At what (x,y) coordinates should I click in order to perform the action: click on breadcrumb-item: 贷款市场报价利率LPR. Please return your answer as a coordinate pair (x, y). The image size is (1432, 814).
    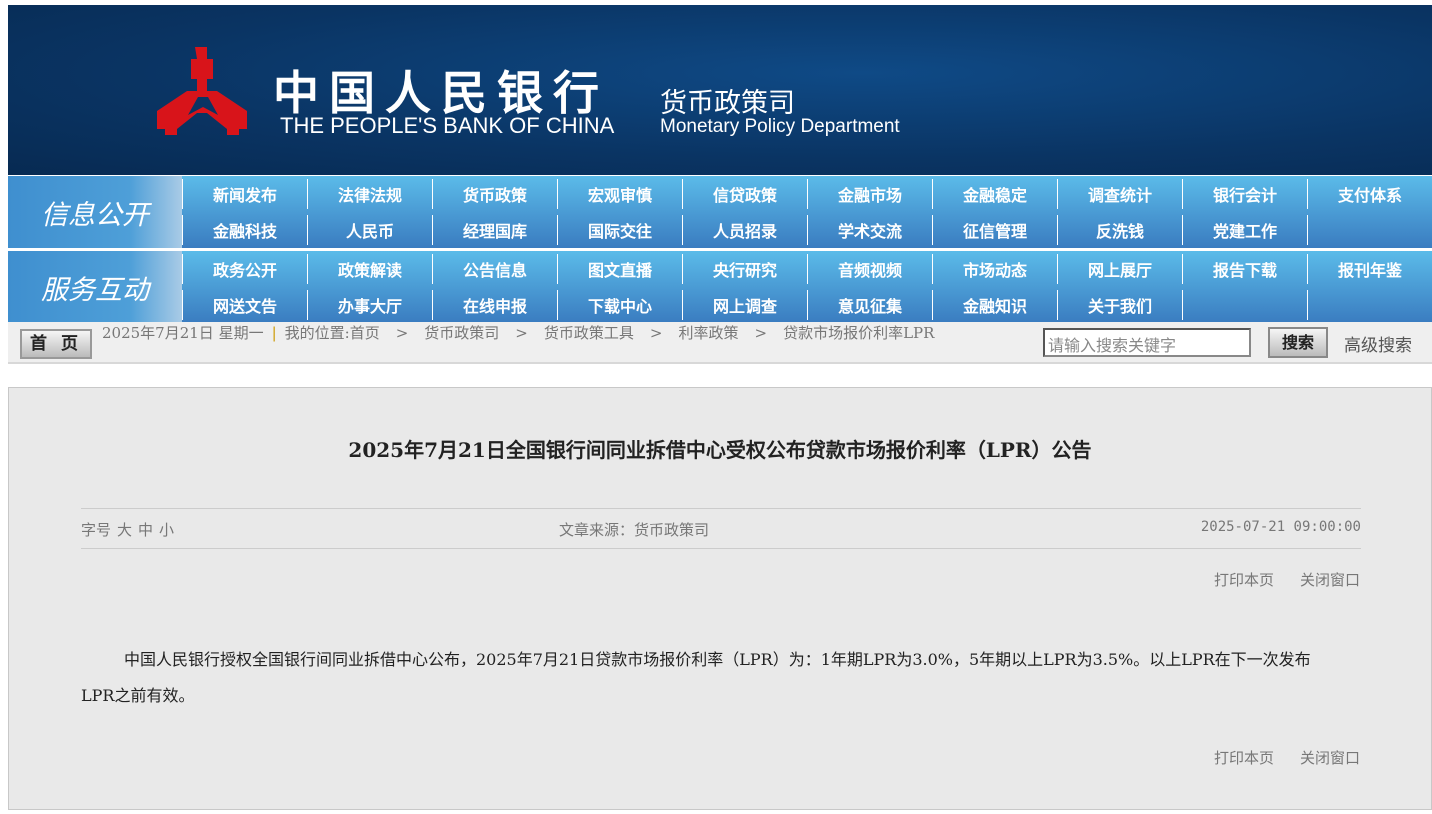
    Looking at the image, I should click on (858, 333).